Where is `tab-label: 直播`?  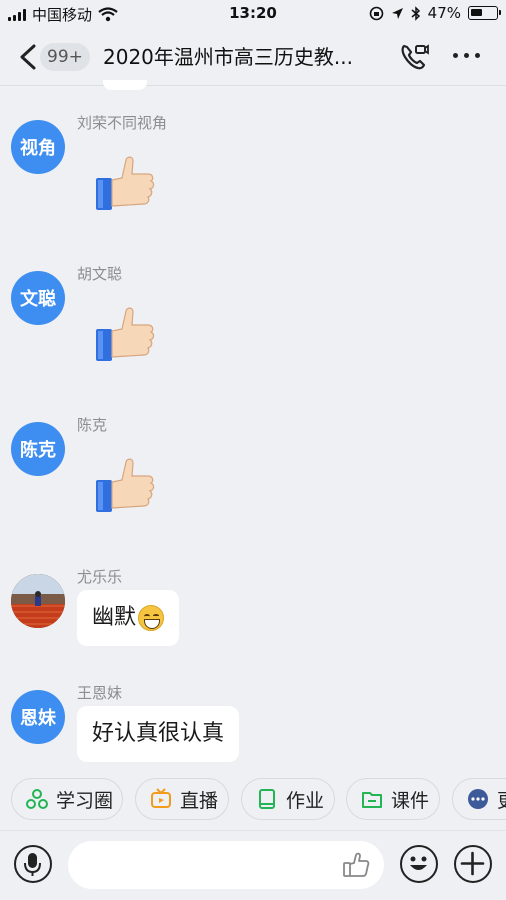
tab-label: 直播 is located at coordinates (199, 800).